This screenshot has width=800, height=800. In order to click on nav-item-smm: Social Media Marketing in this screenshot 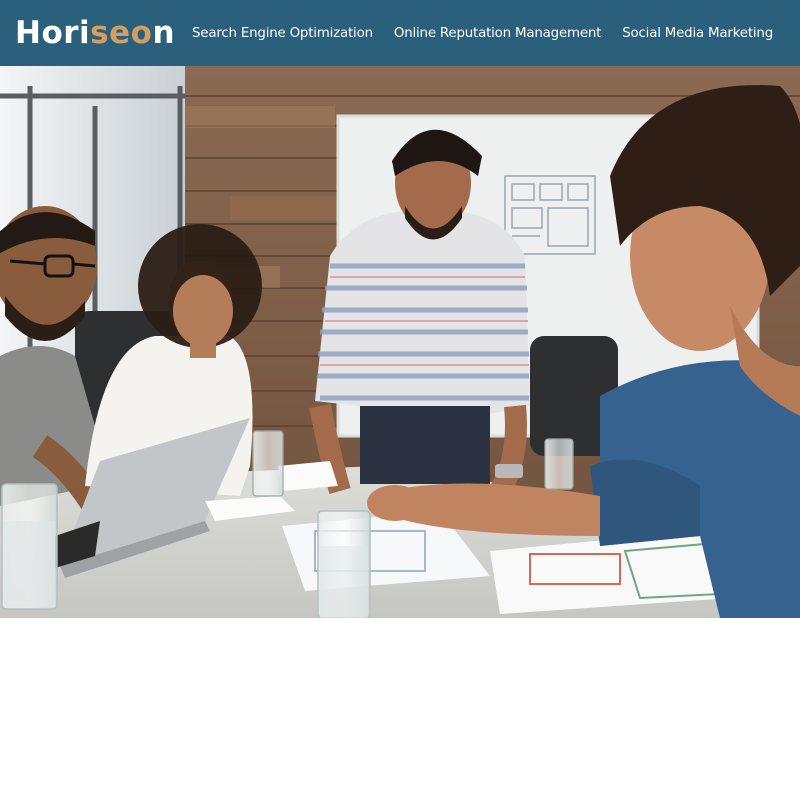, I will do `click(697, 33)`.